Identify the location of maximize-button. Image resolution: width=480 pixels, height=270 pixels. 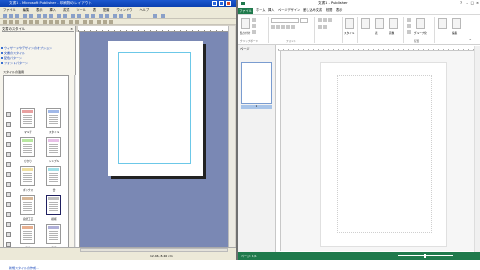
(221, 3).